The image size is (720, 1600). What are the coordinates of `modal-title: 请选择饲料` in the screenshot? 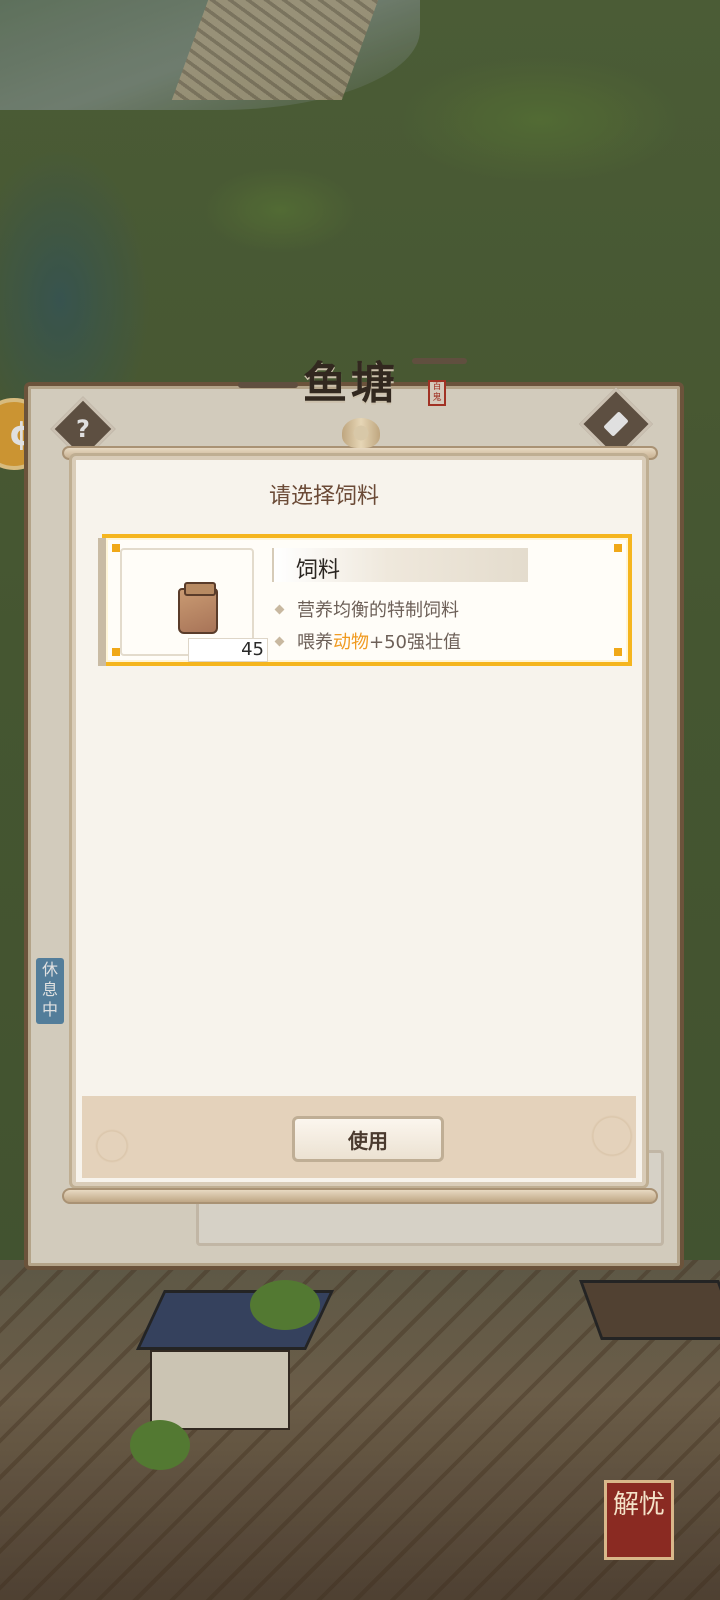 It's located at (323, 496).